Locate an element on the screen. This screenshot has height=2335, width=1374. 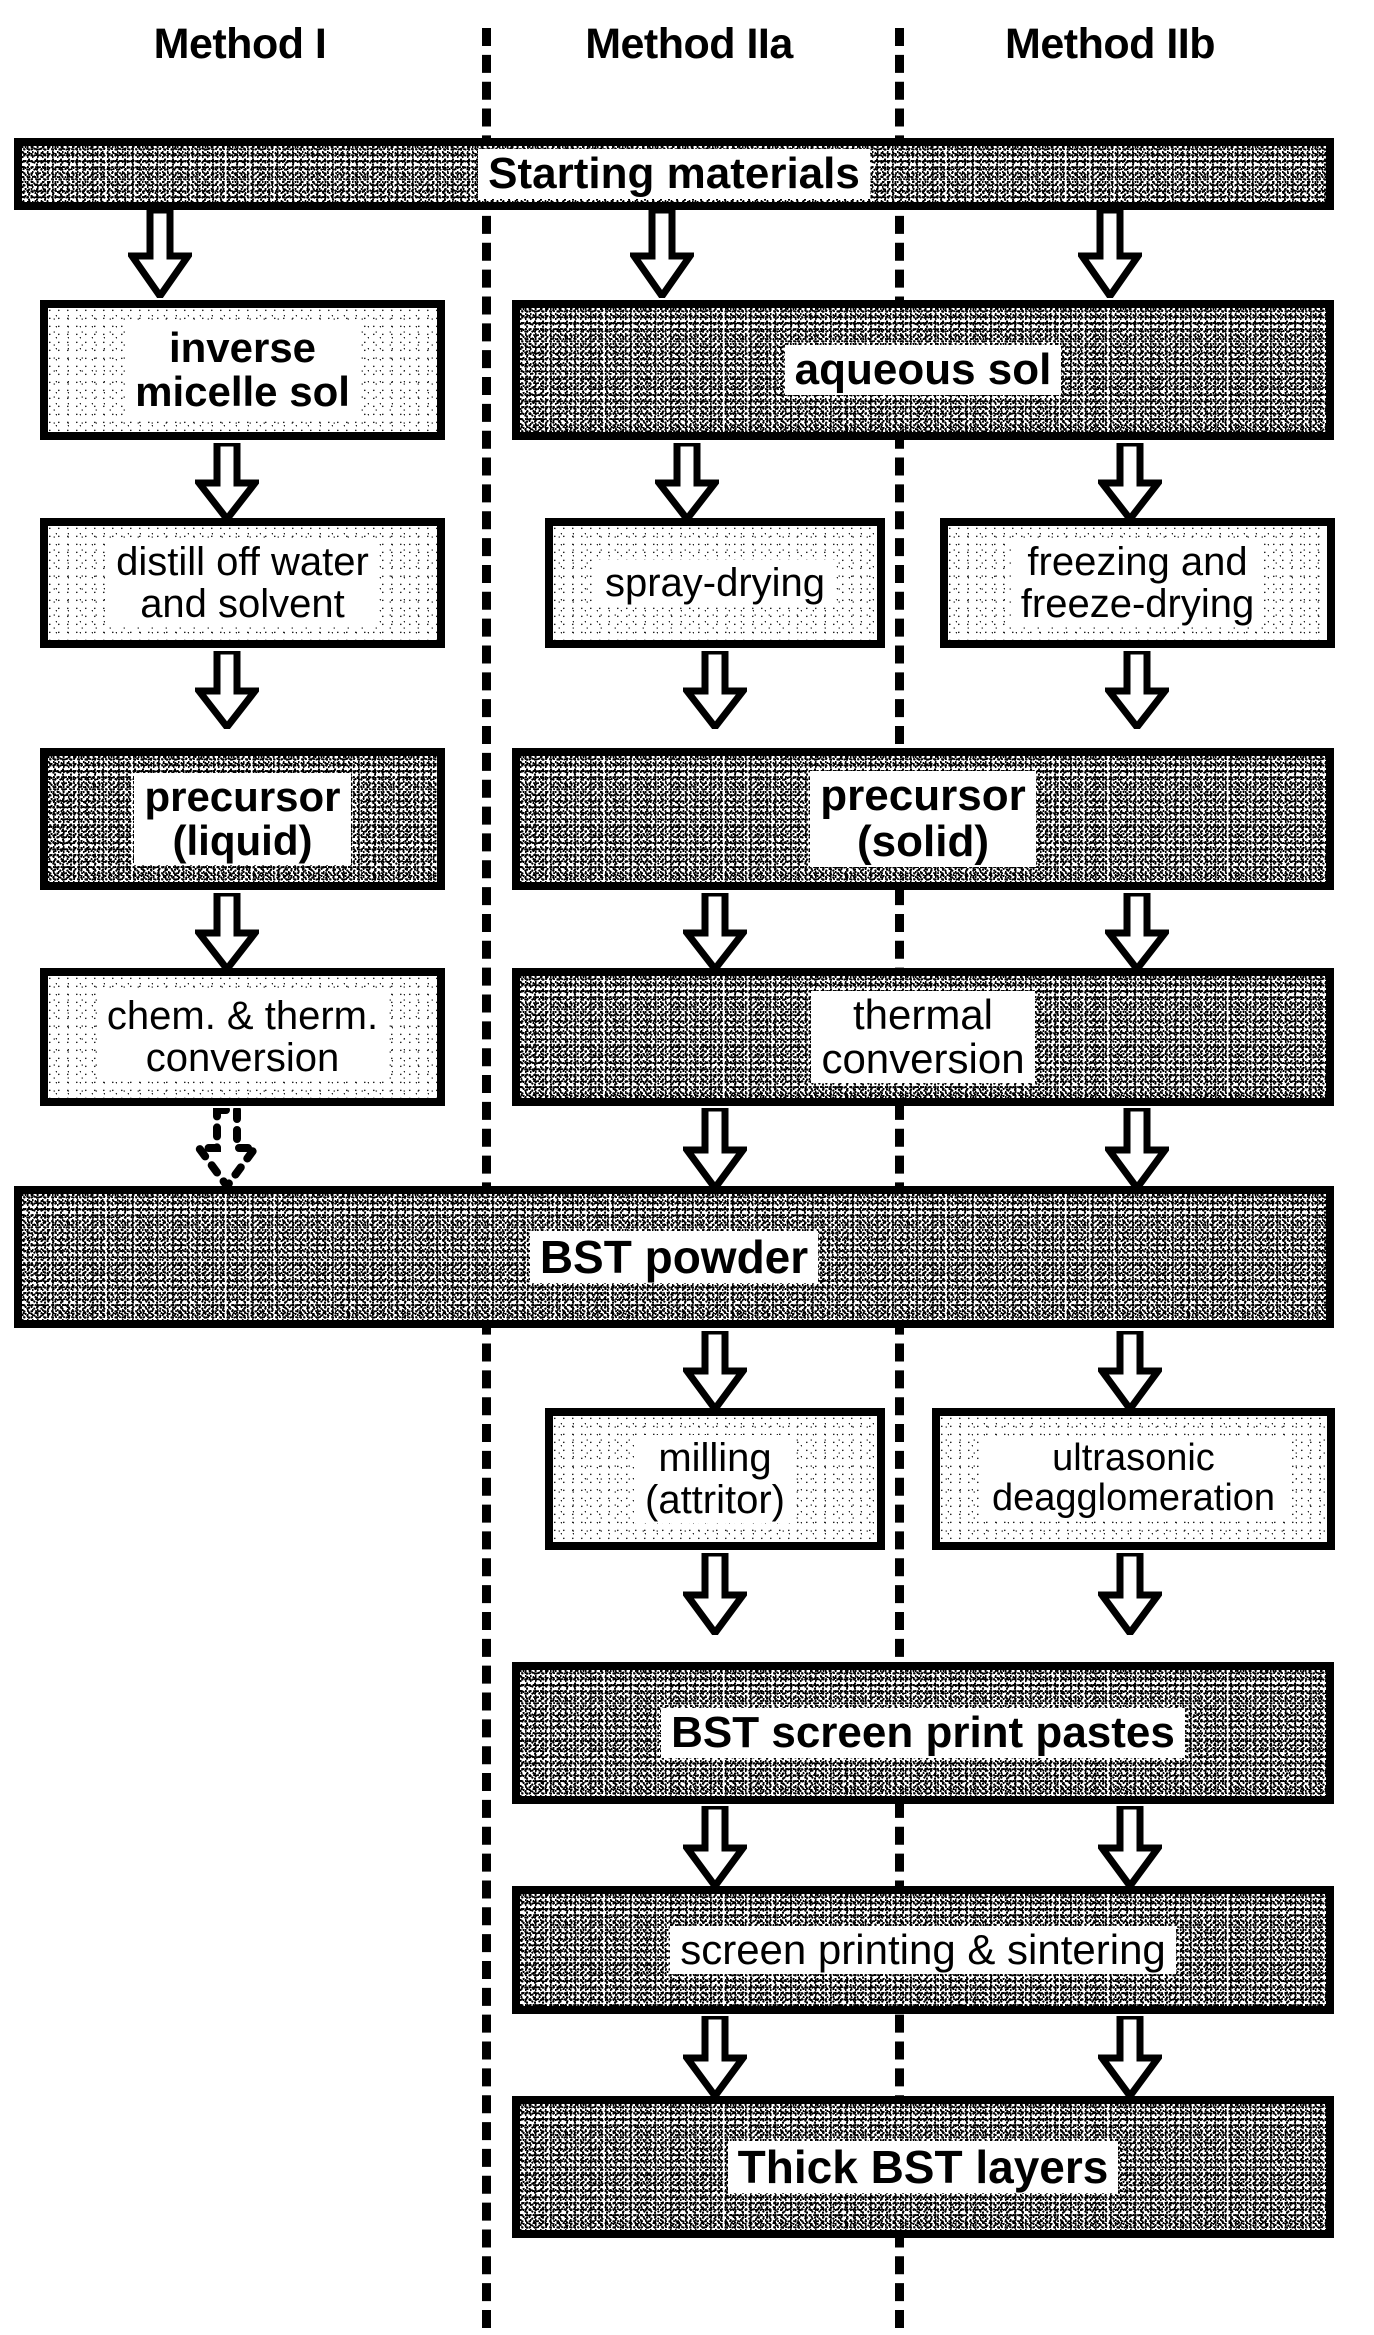
node-inverse-micelle-sol: inverse micelle sol is located at coordinates (242, 370).